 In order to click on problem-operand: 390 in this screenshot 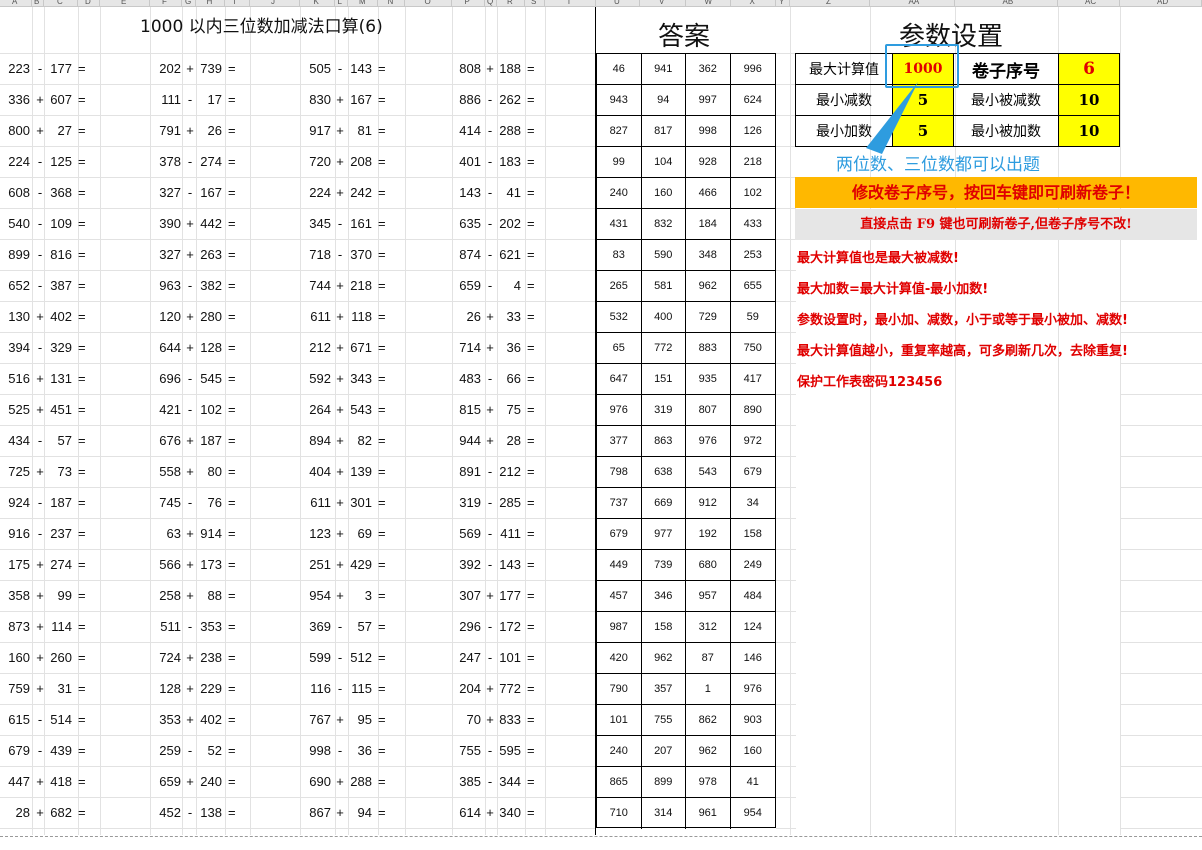, I will do `click(165, 223)`.